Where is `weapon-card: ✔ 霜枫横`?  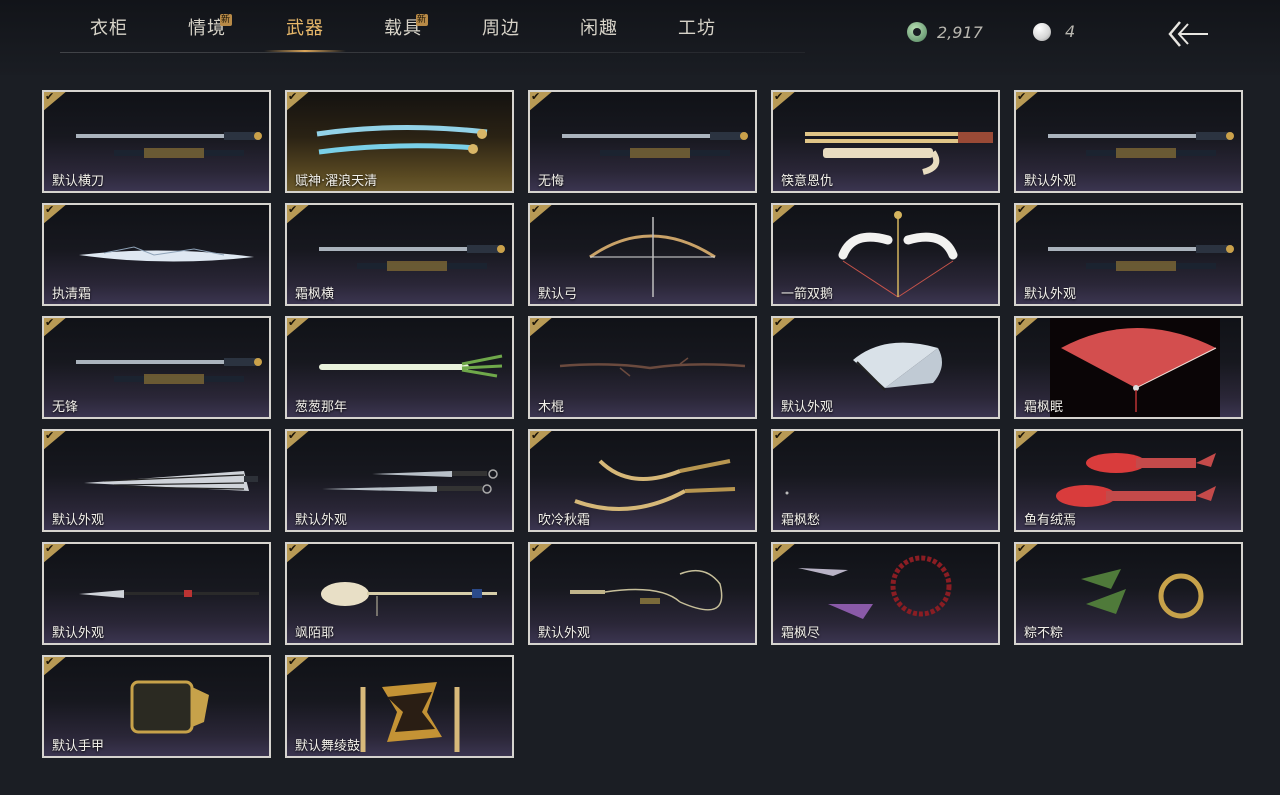
weapon-card: ✔ 霜枫横 is located at coordinates (399, 254).